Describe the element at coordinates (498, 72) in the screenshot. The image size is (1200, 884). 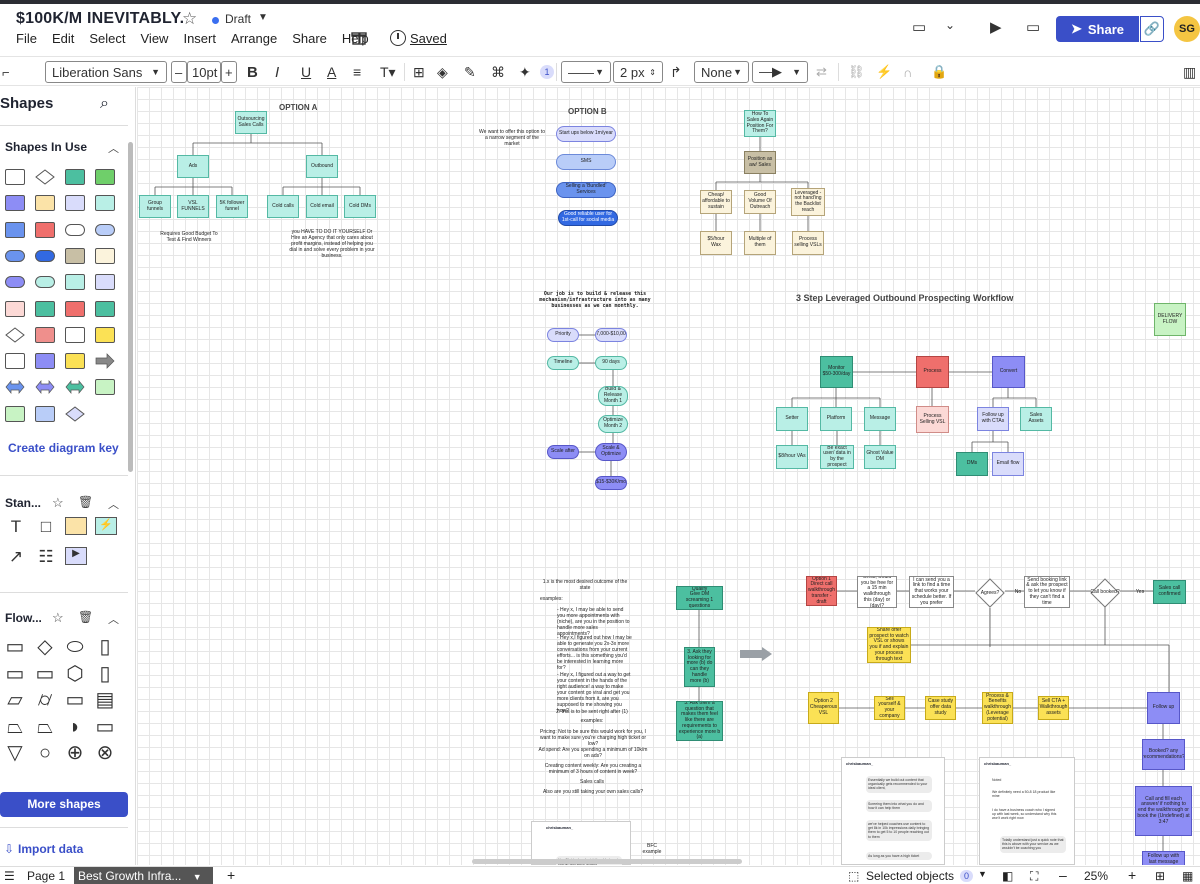
I see `style-icon: ⌘` at that location.